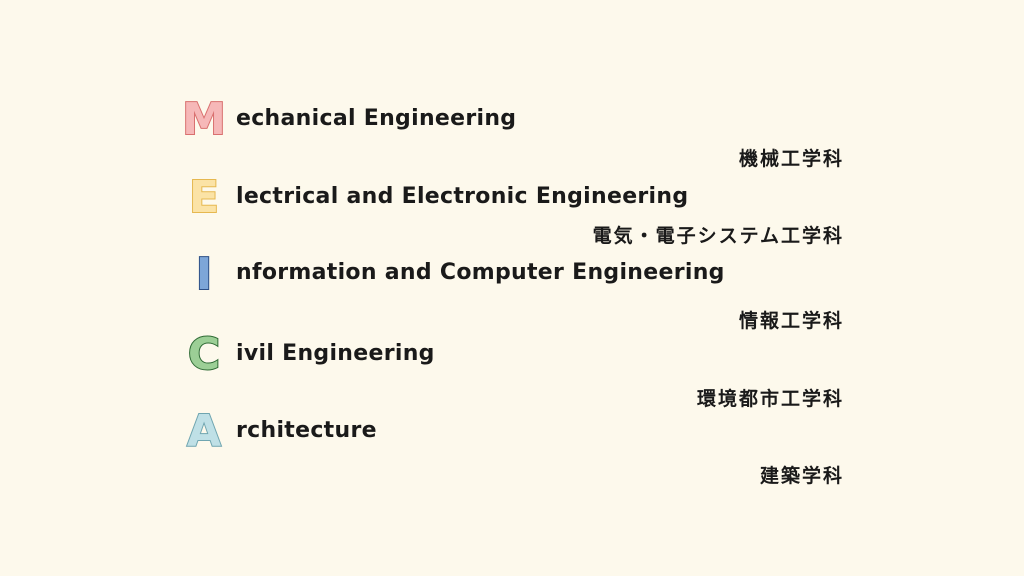  I want to click on initial-i-glyph: I, so click(204, 274).